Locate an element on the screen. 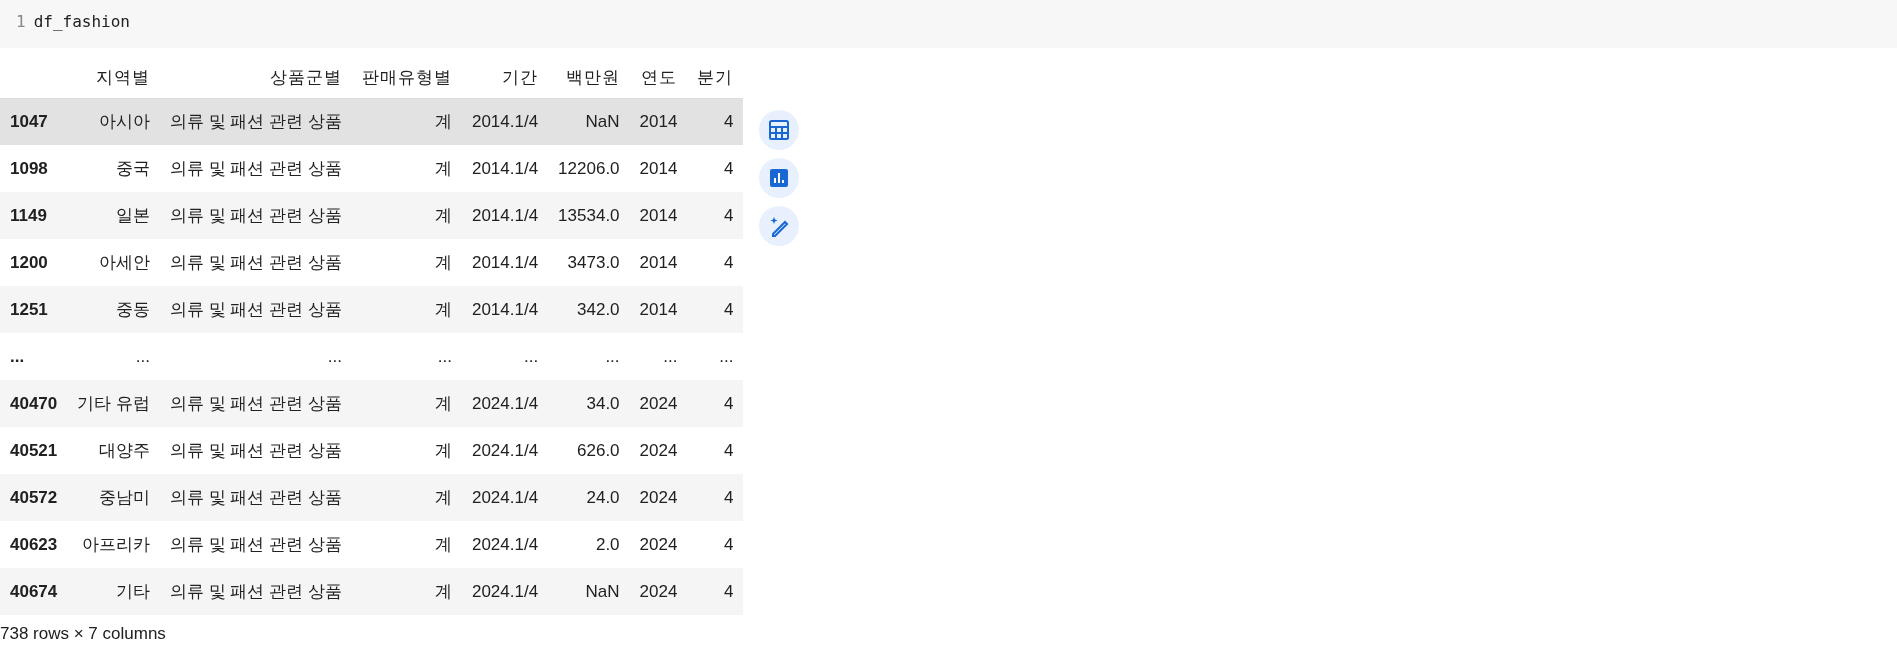 This screenshot has width=1897, height=672. row-index: 40674 is located at coordinates (34, 591).